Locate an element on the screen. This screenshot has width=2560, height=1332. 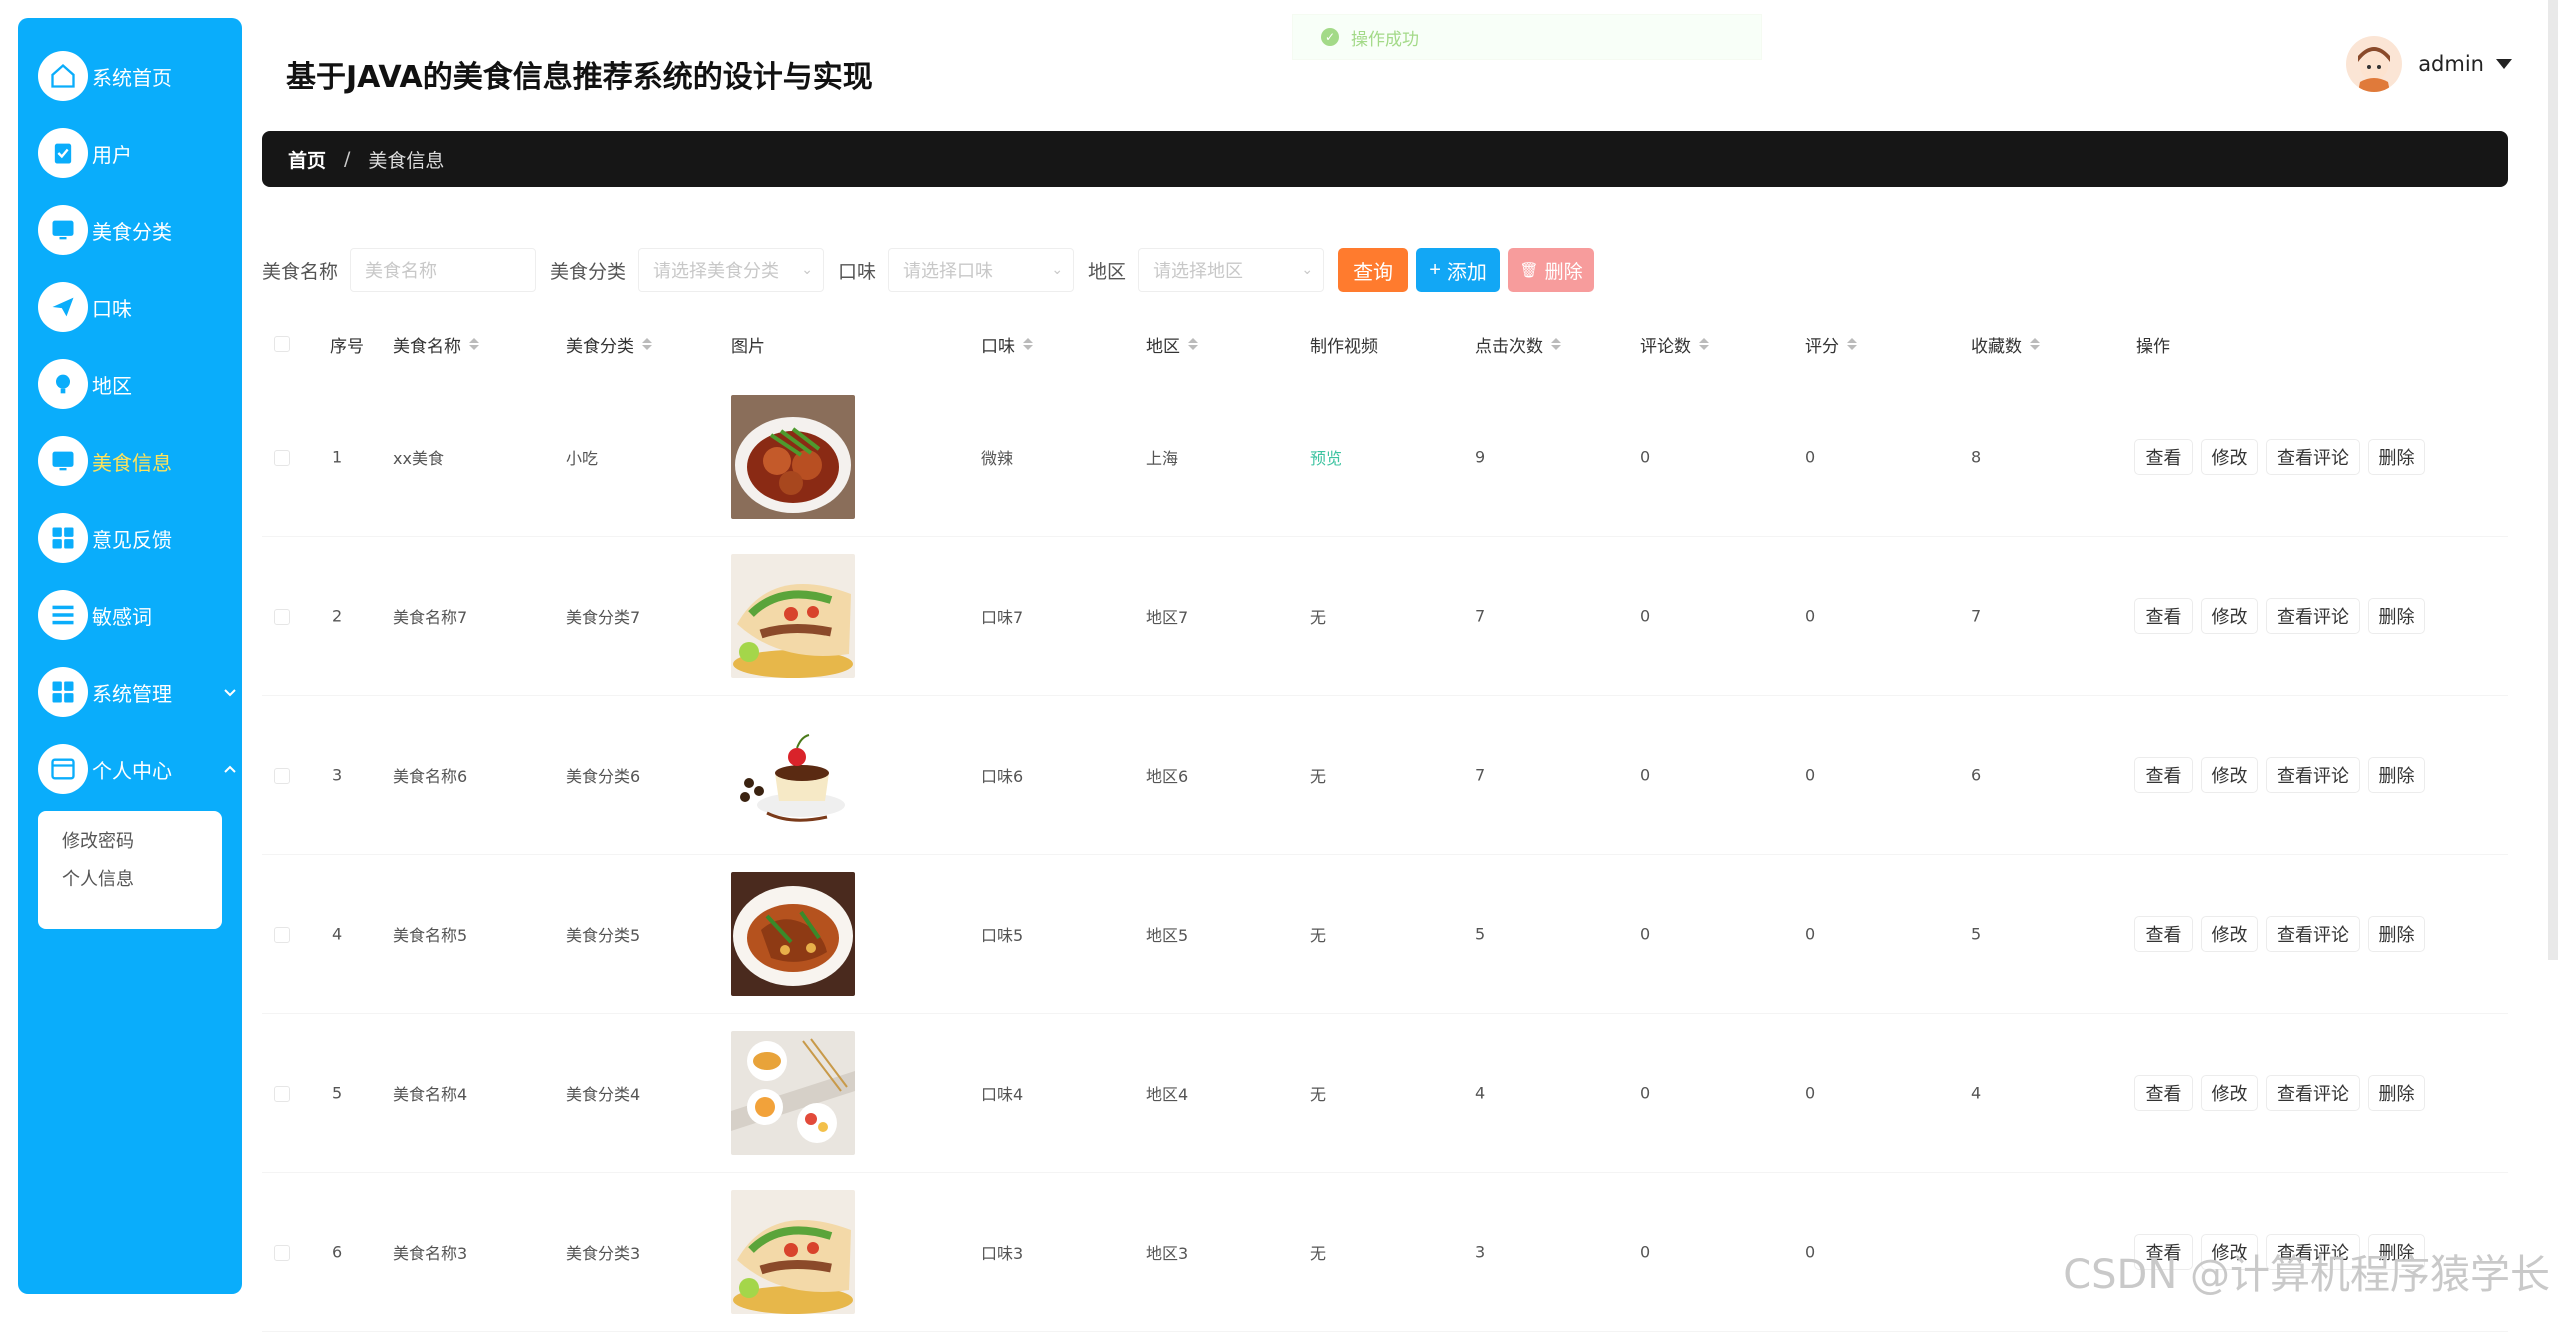
sidebar-item-system-management: 系统管理 is located at coordinates (138, 692).